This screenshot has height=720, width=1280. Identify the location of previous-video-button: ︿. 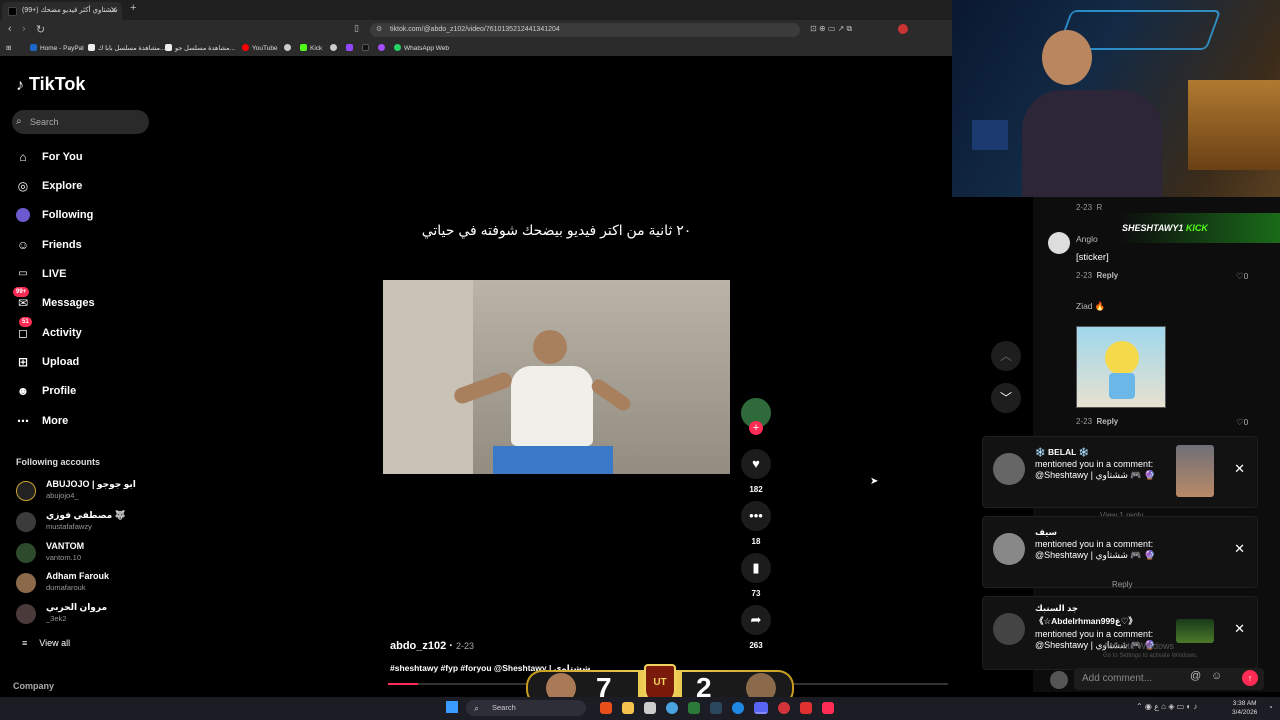
(1006, 356).